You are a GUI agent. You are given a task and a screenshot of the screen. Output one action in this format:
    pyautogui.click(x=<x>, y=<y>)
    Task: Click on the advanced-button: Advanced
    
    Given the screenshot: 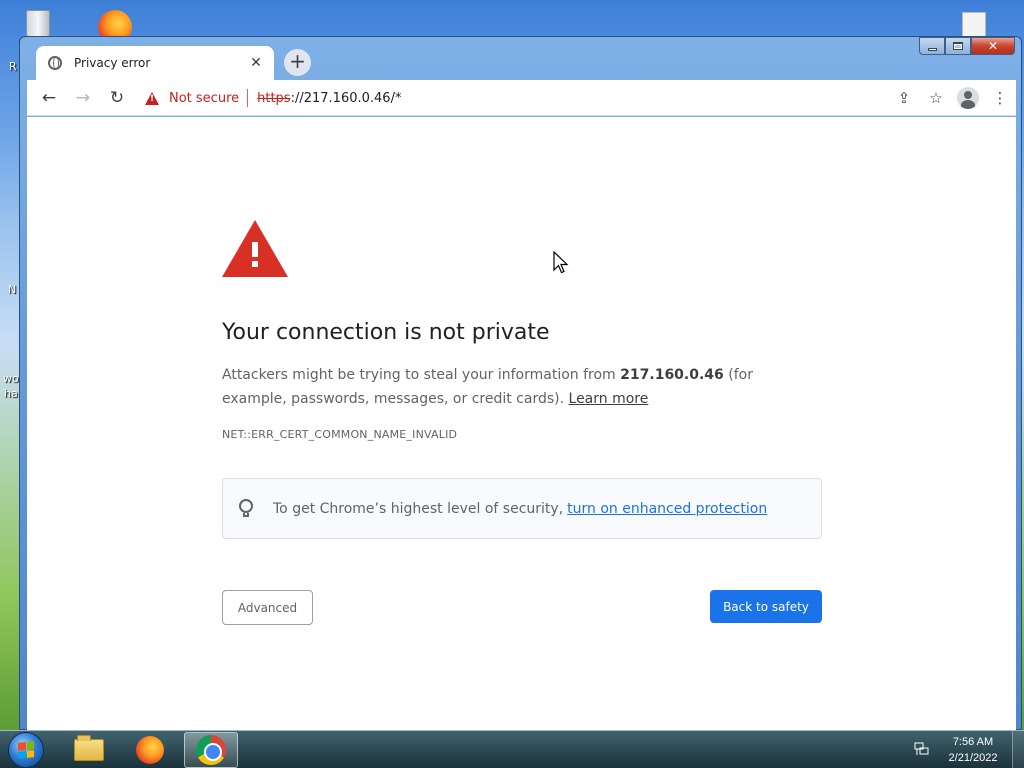 What is the action you would take?
    pyautogui.click(x=267, y=607)
    